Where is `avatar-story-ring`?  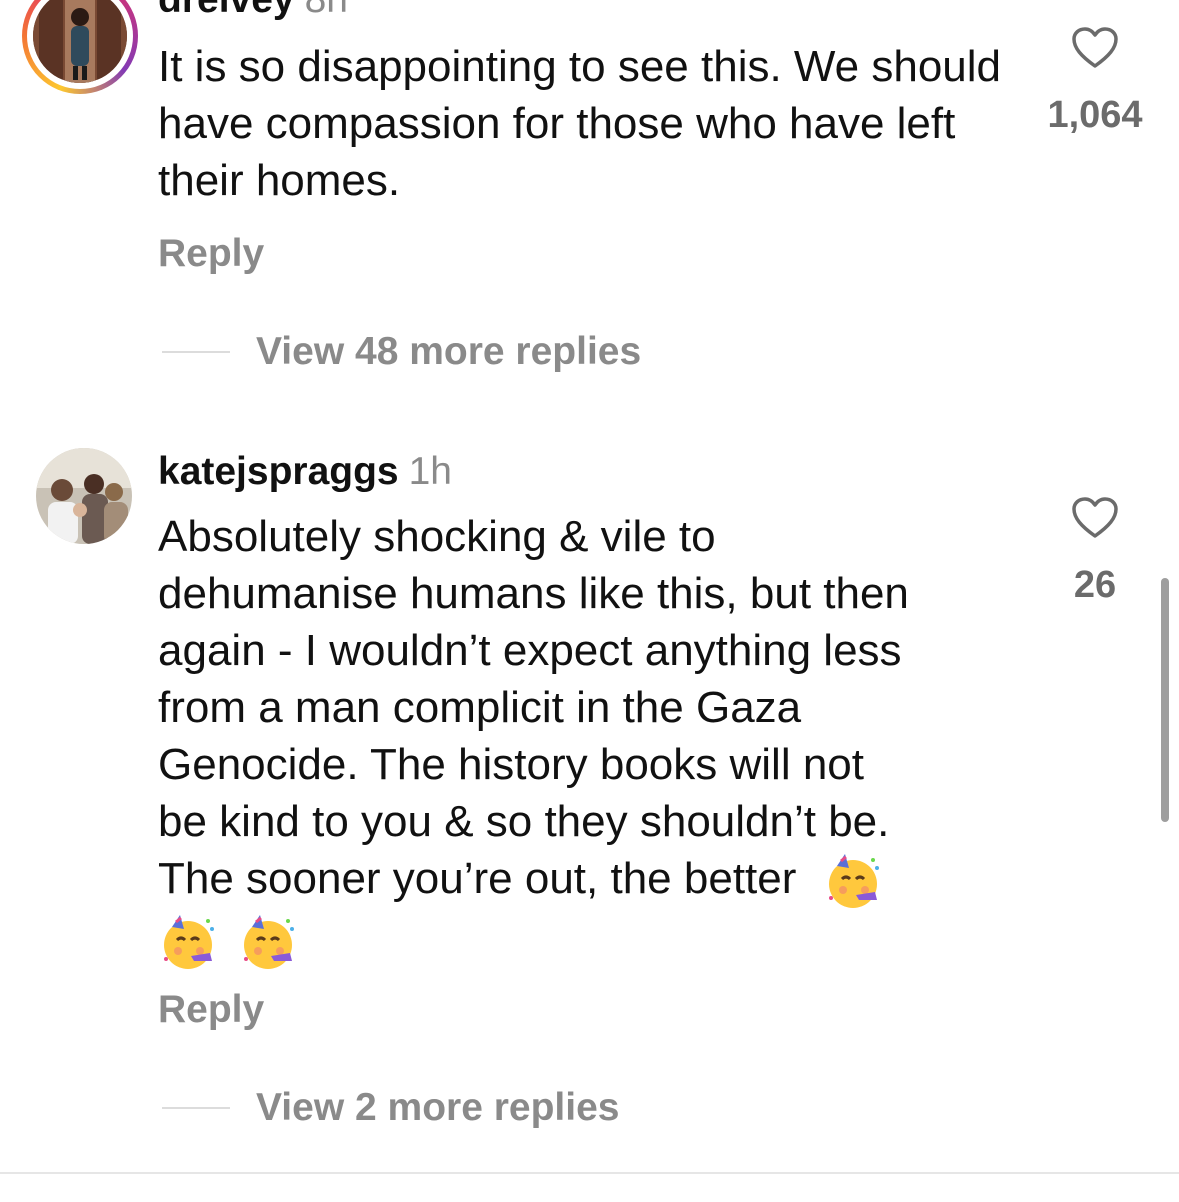
avatar-story-ring is located at coordinates (80, 47).